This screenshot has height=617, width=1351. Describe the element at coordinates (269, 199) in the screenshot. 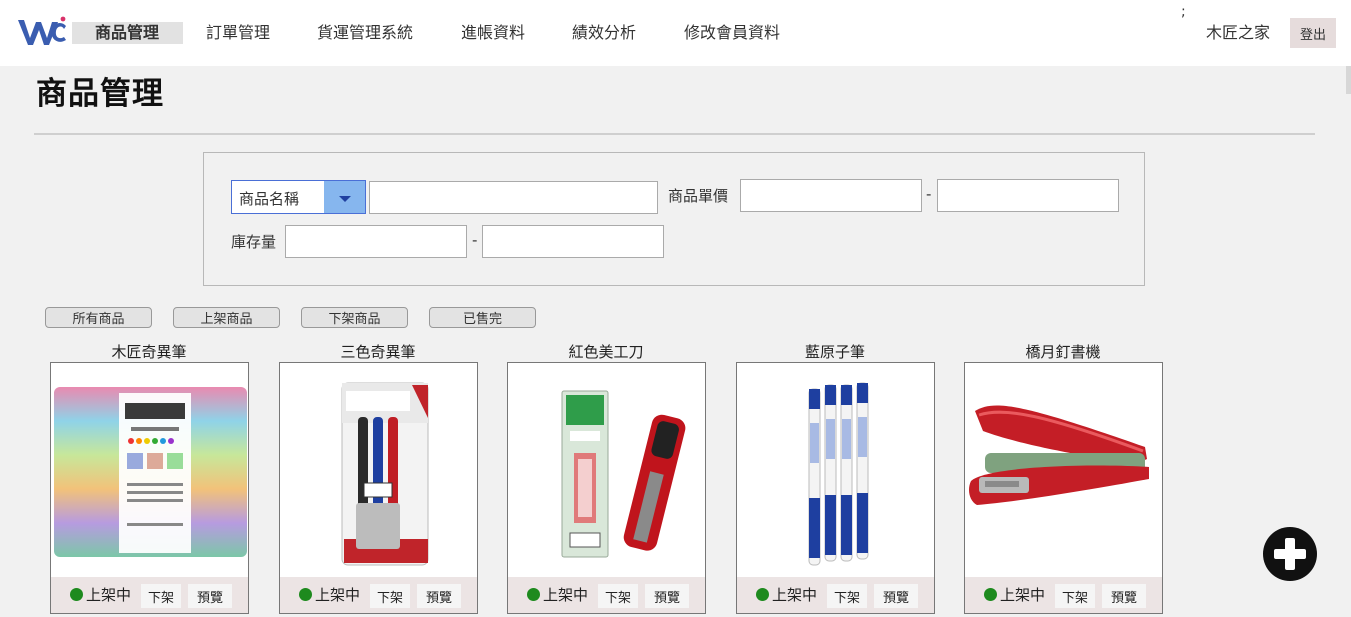

I see `search-field-select-value: 商品名稱` at that location.